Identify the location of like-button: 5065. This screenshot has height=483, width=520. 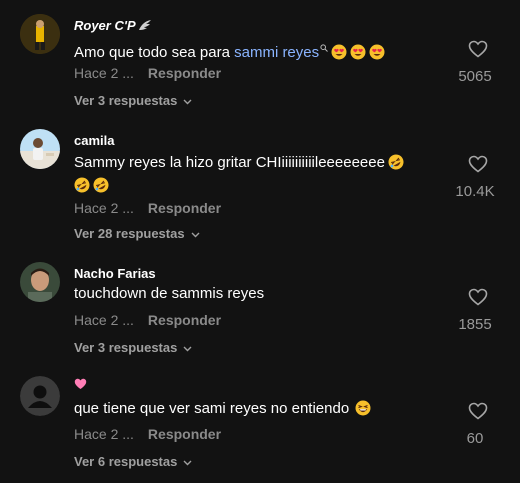
(465, 62).